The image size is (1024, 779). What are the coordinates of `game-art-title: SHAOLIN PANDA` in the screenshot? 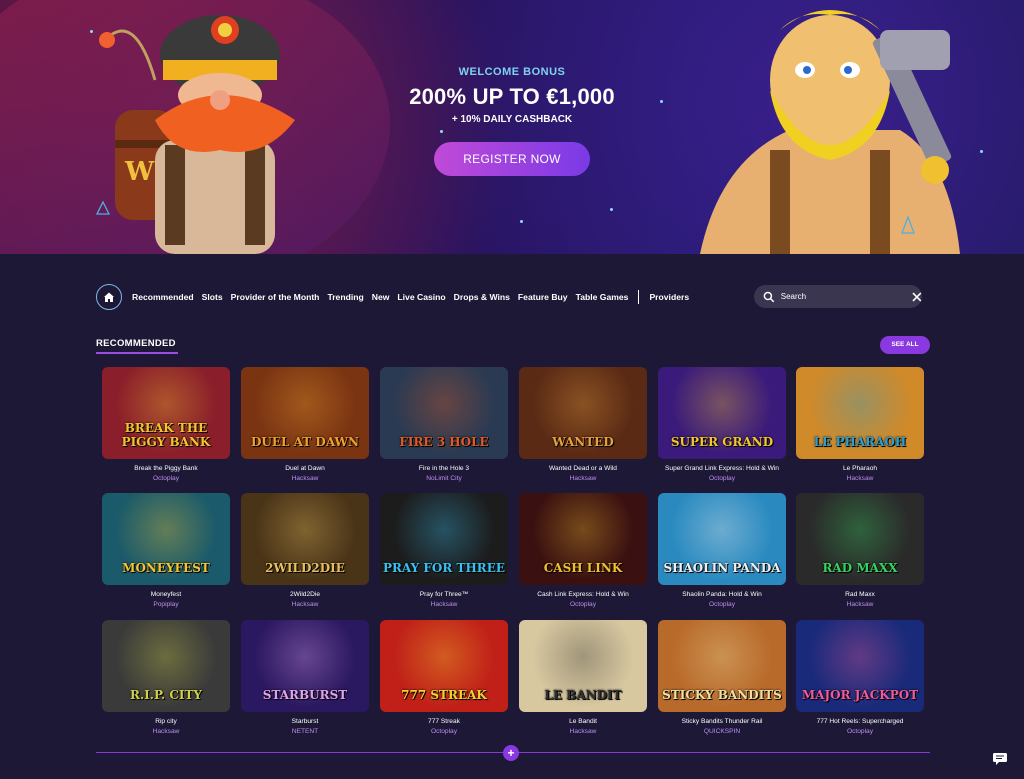 It's located at (722, 568).